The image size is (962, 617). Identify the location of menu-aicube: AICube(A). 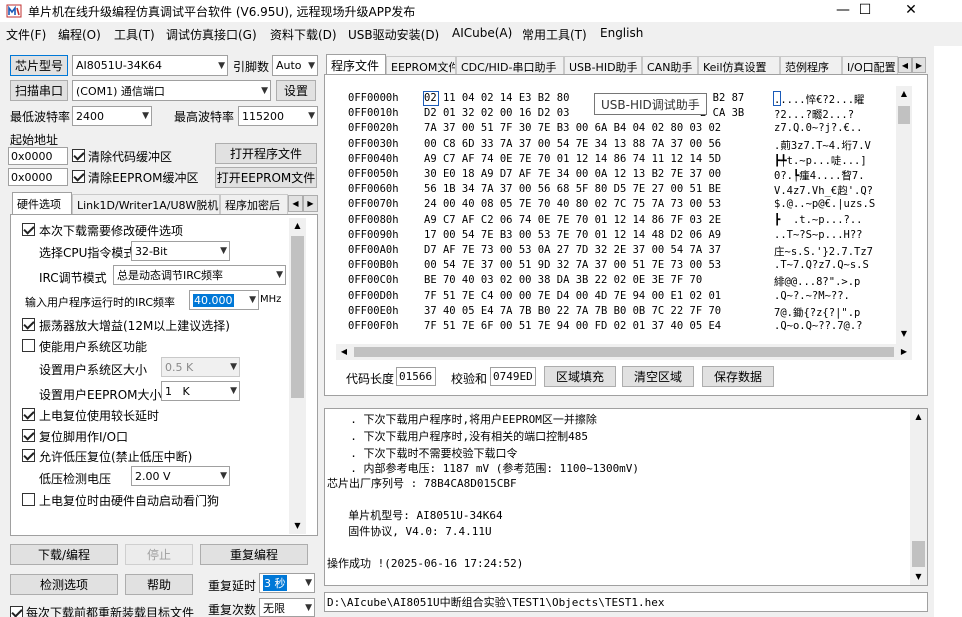
(482, 33).